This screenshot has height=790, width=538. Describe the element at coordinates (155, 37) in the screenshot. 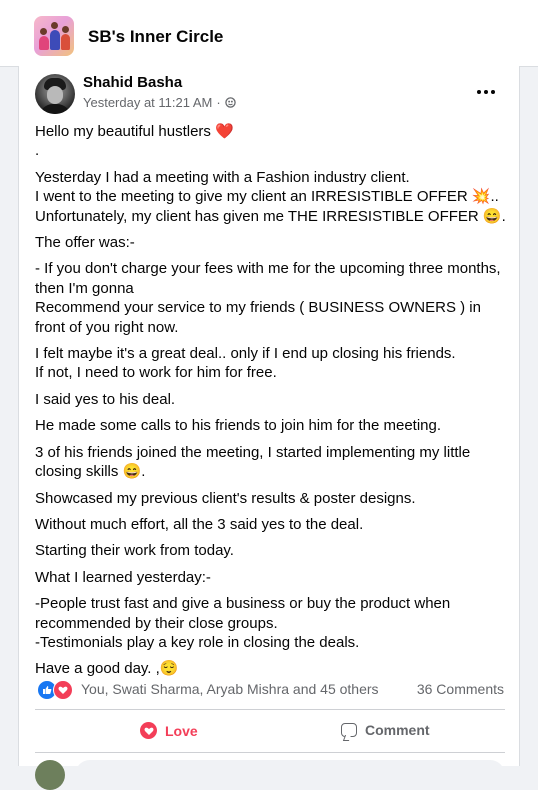

I see `group-name: SB's Inner Circle` at that location.